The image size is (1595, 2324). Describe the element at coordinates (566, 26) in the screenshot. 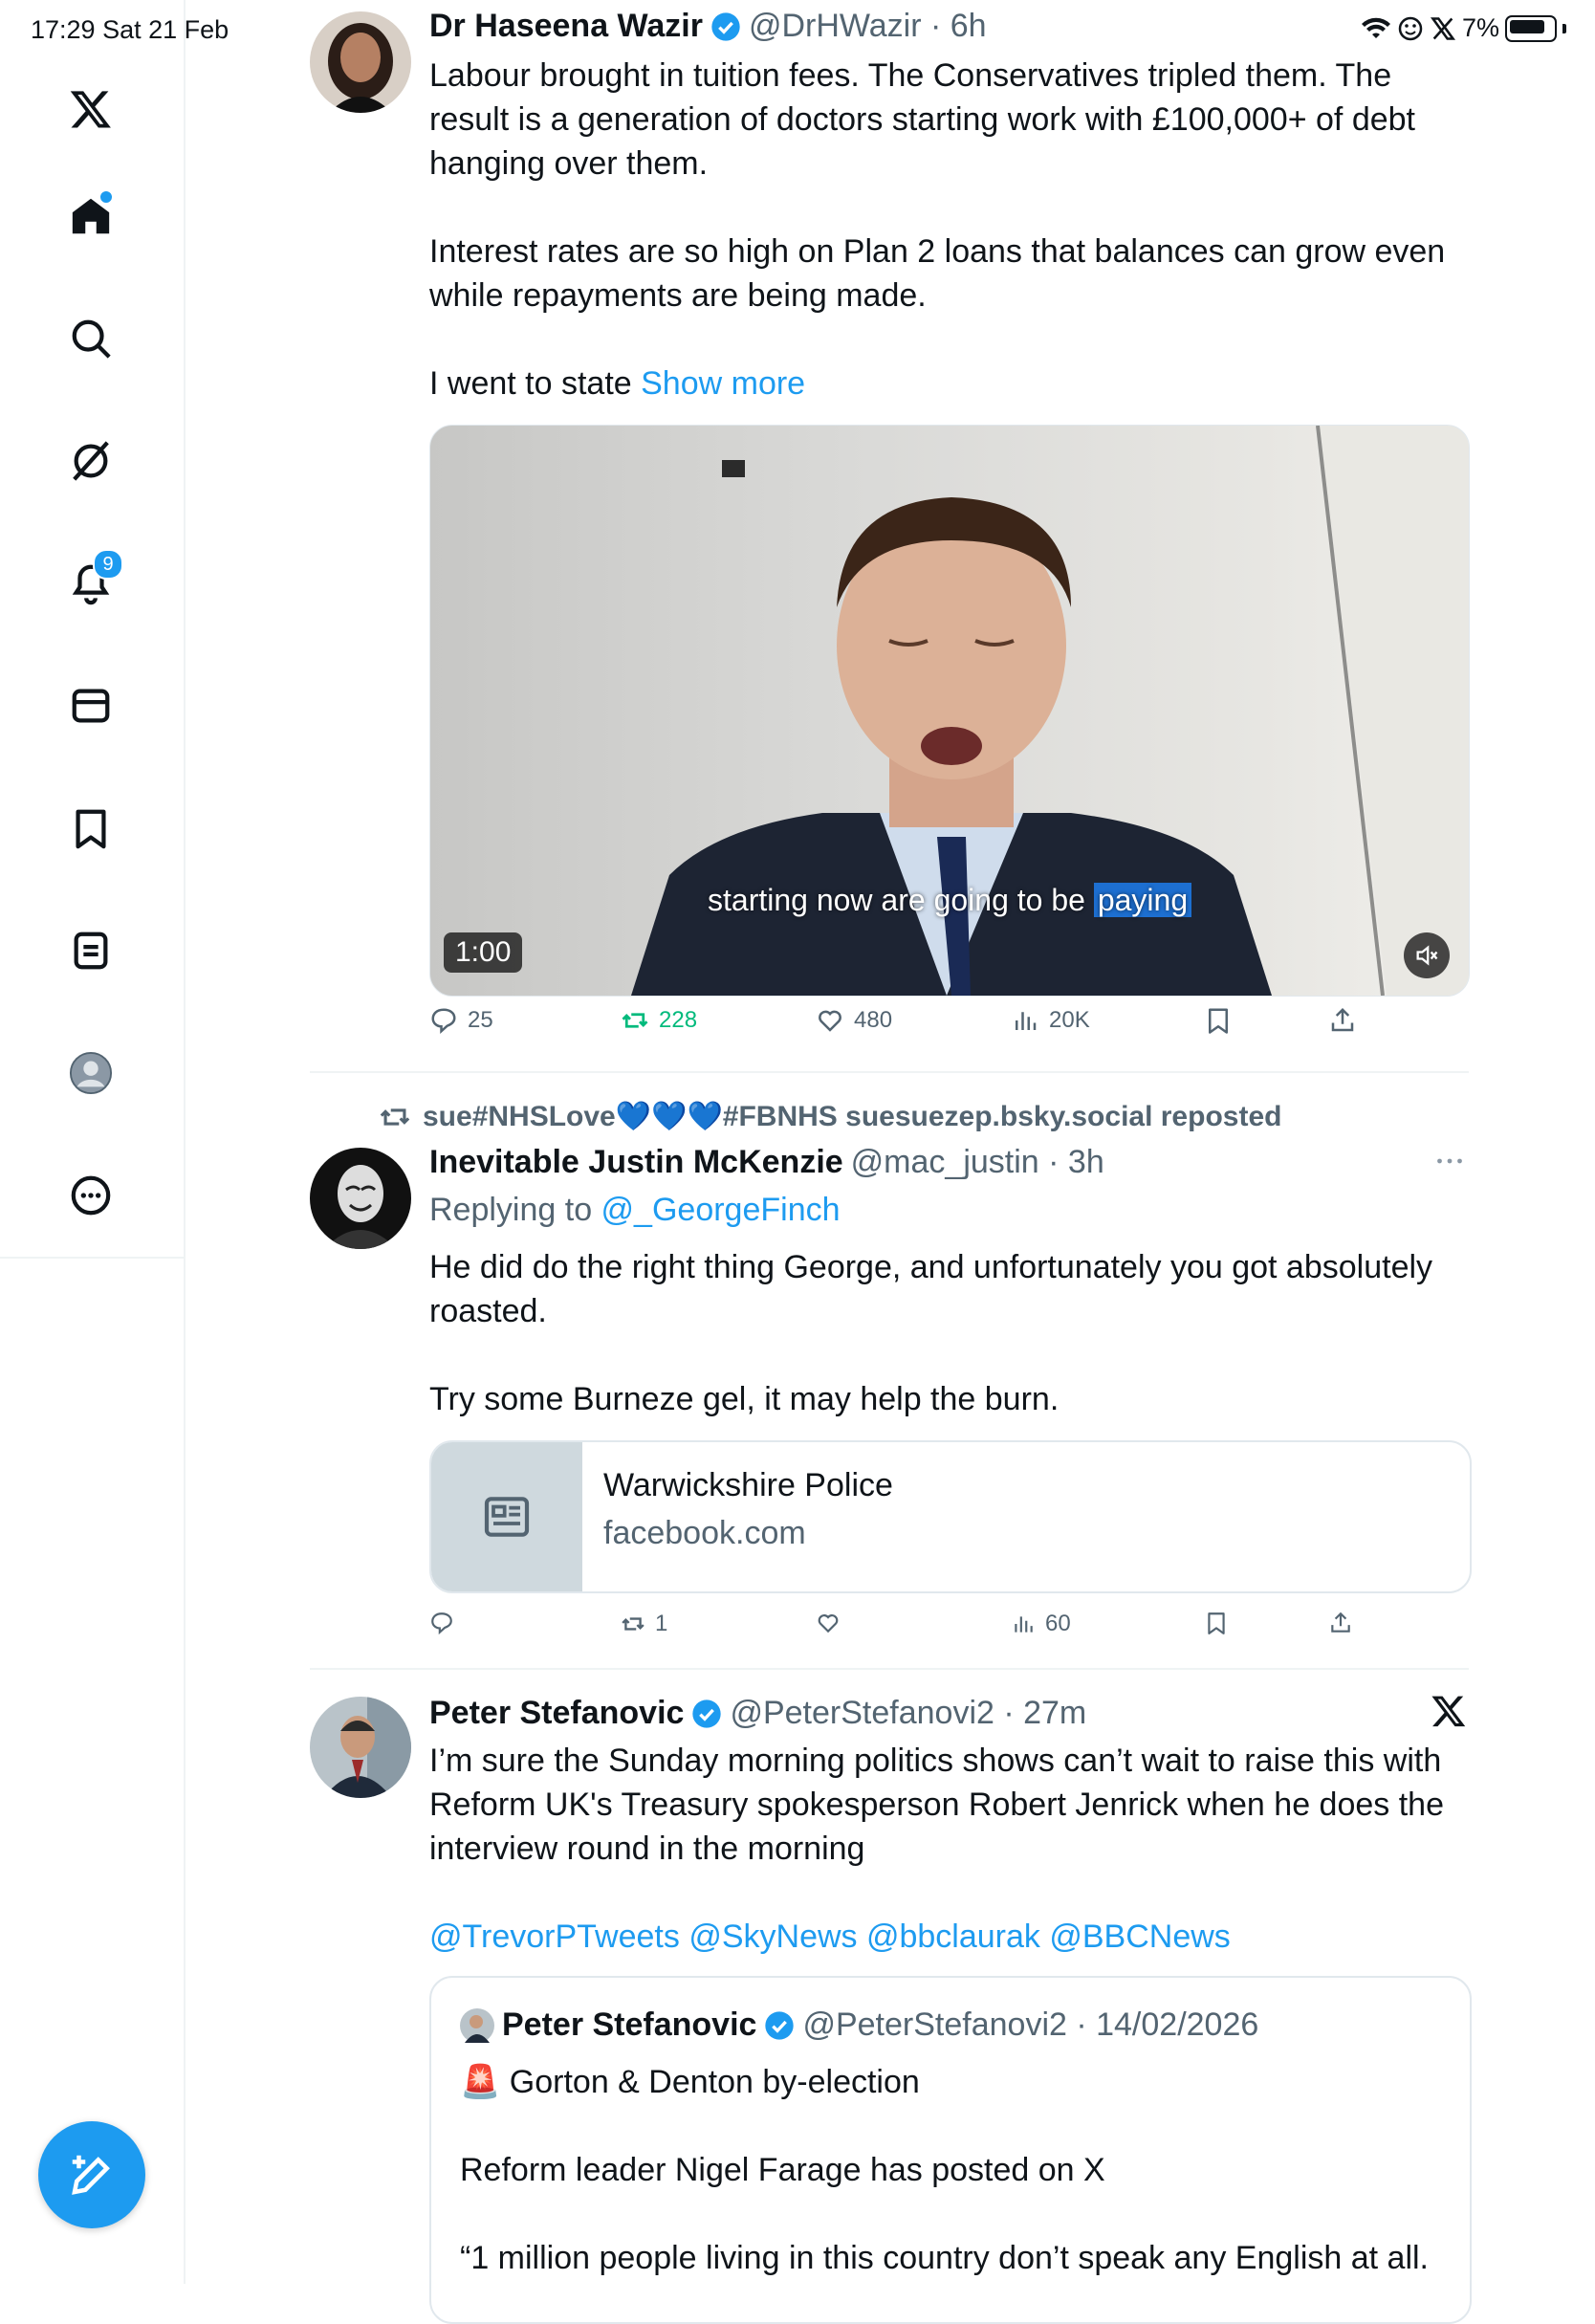

I see `author-name: Dr Haseena Wazir` at that location.